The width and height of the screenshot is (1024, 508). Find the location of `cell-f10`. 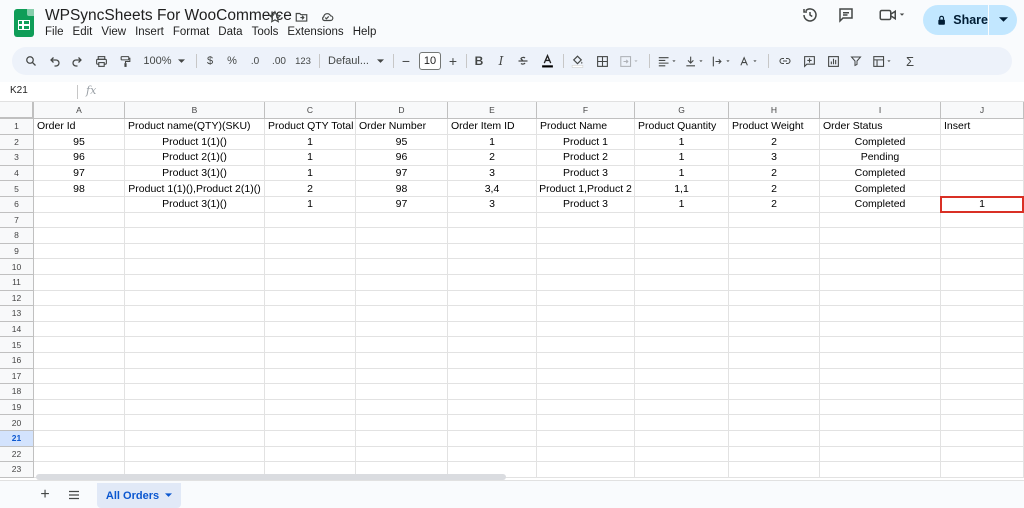

cell-f10 is located at coordinates (586, 267).